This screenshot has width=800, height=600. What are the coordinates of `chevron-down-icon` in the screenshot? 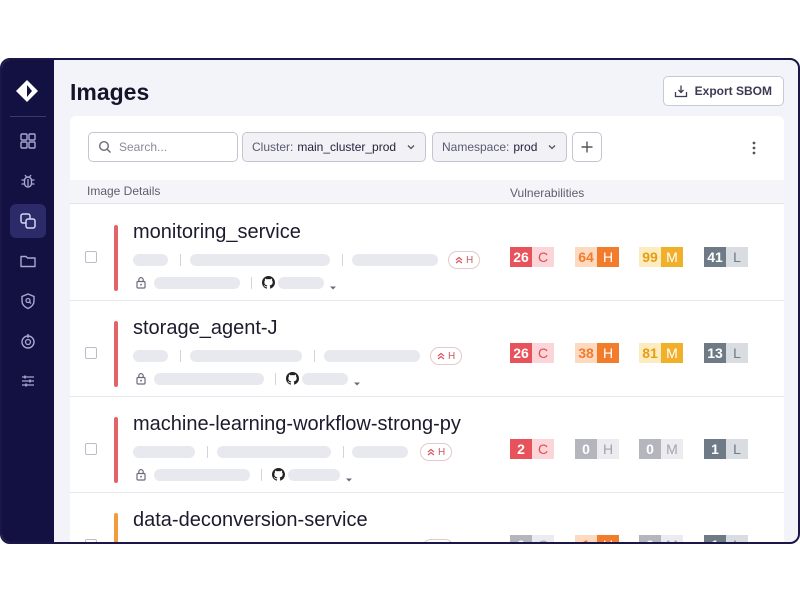 It's located at (552, 147).